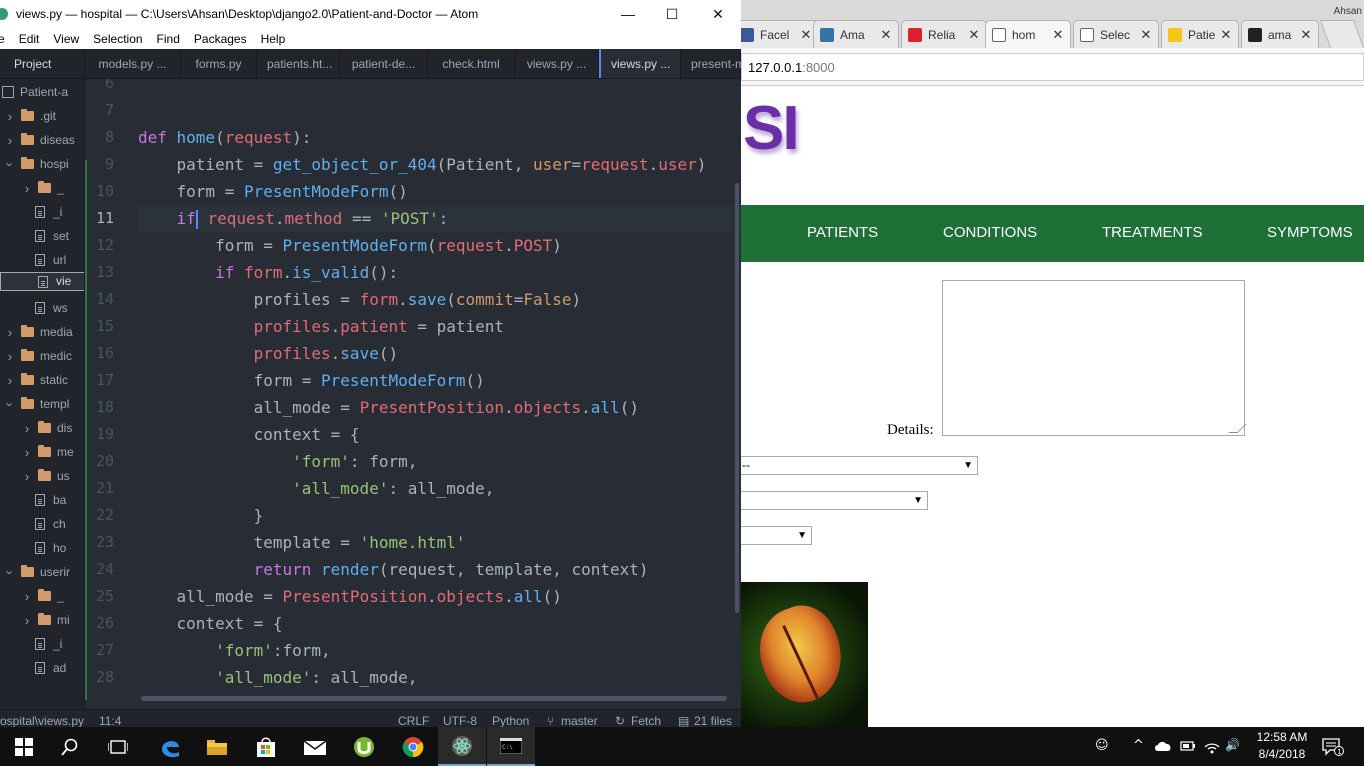 Image resolution: width=1364 pixels, height=766 pixels. I want to click on onedrive-icon, so click(1163, 746).